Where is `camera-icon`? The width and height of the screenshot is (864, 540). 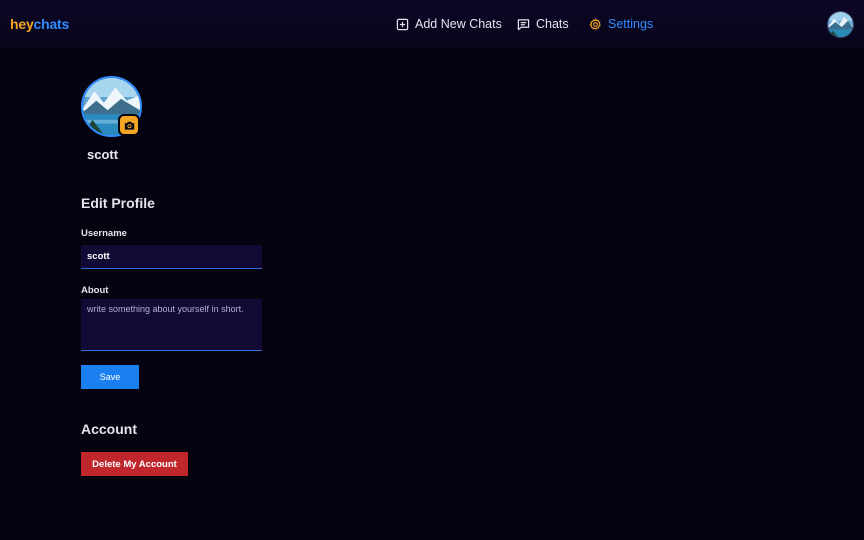
camera-icon is located at coordinates (129, 125).